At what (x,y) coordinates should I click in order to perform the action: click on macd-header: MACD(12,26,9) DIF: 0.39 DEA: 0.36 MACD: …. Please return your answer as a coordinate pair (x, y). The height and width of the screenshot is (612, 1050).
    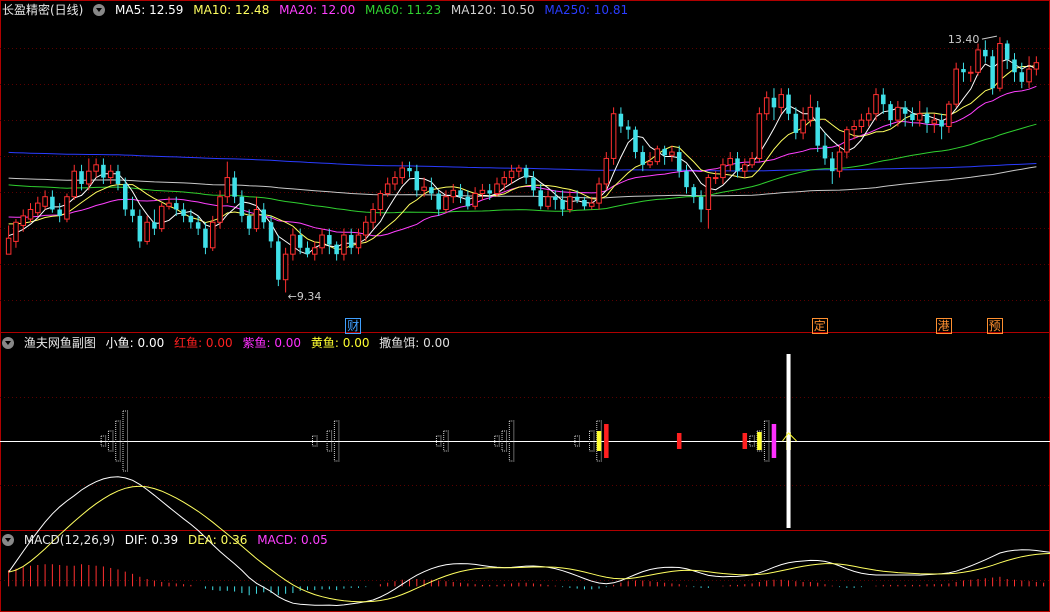
    Looking at the image, I should click on (168, 540).